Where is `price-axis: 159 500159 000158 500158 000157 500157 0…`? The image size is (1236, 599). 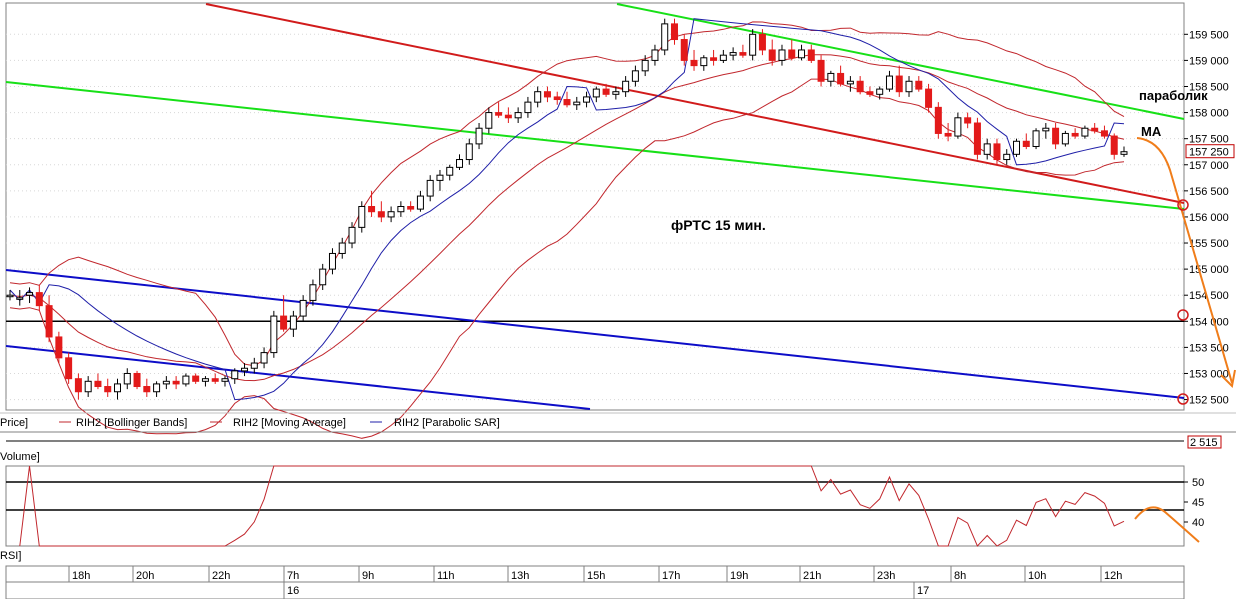
price-axis: 159 500159 000158 500158 000157 500157 0… is located at coordinates (1209, 218).